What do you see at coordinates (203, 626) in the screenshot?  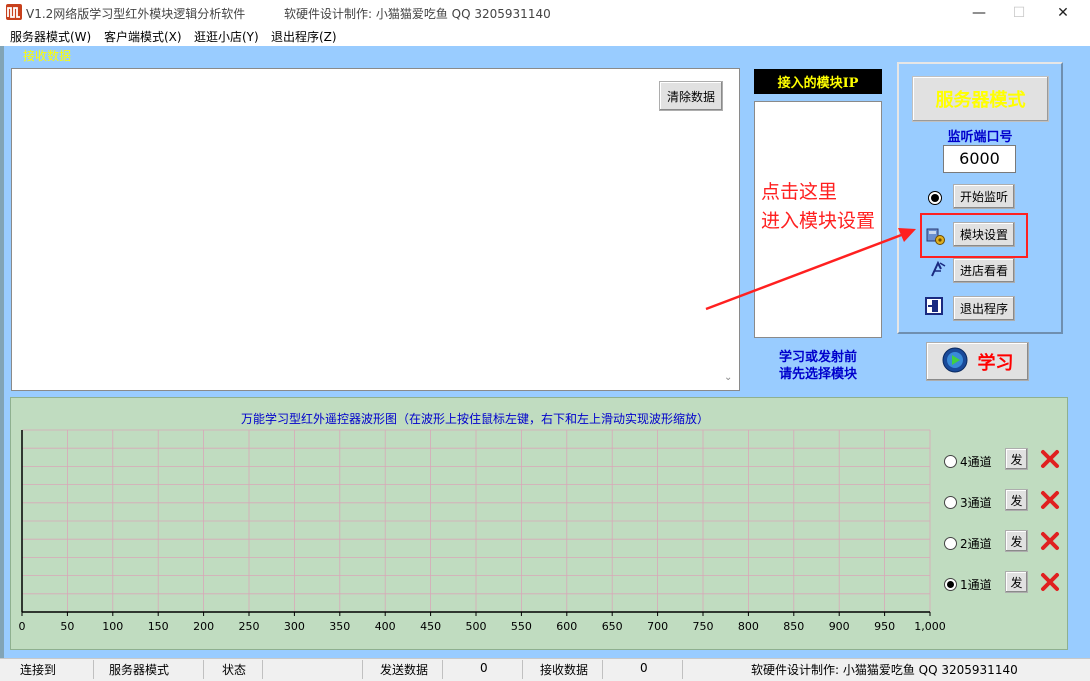 I see `x-tick-label: 200` at bounding box center [203, 626].